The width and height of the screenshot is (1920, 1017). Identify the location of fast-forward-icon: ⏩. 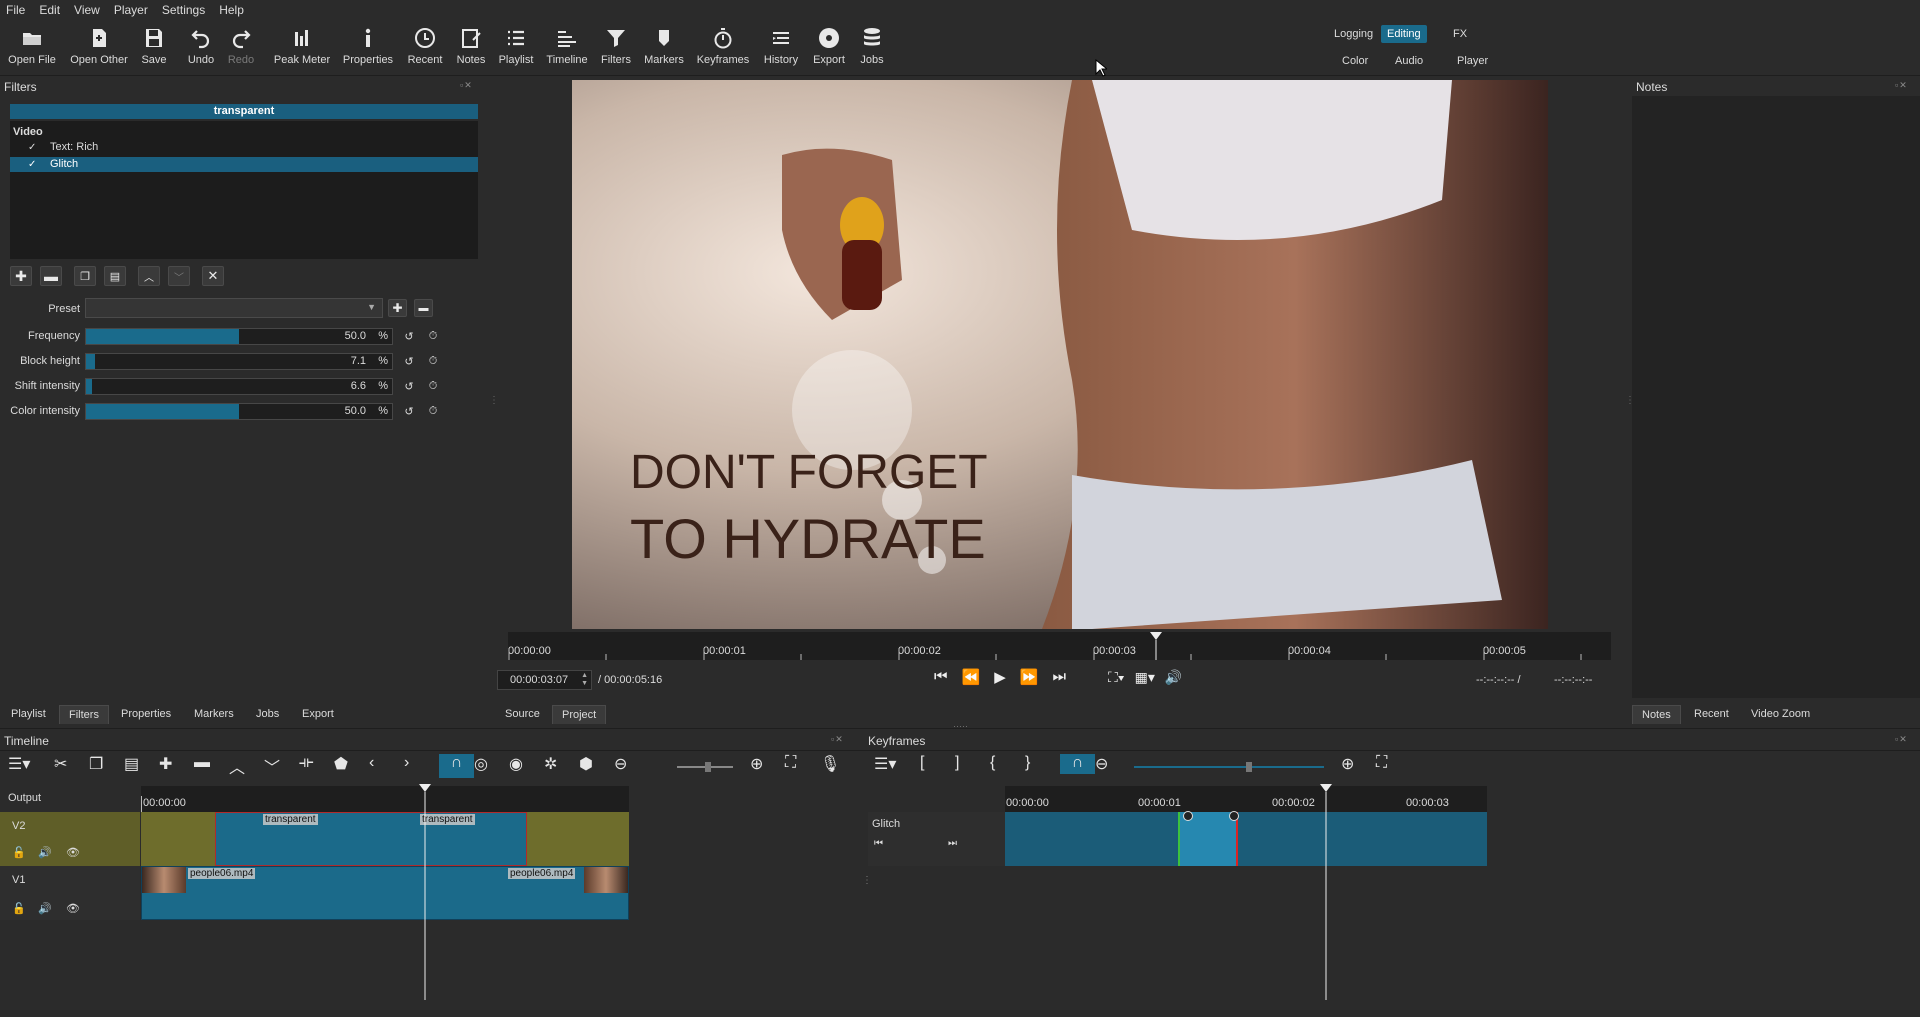
(1029, 677).